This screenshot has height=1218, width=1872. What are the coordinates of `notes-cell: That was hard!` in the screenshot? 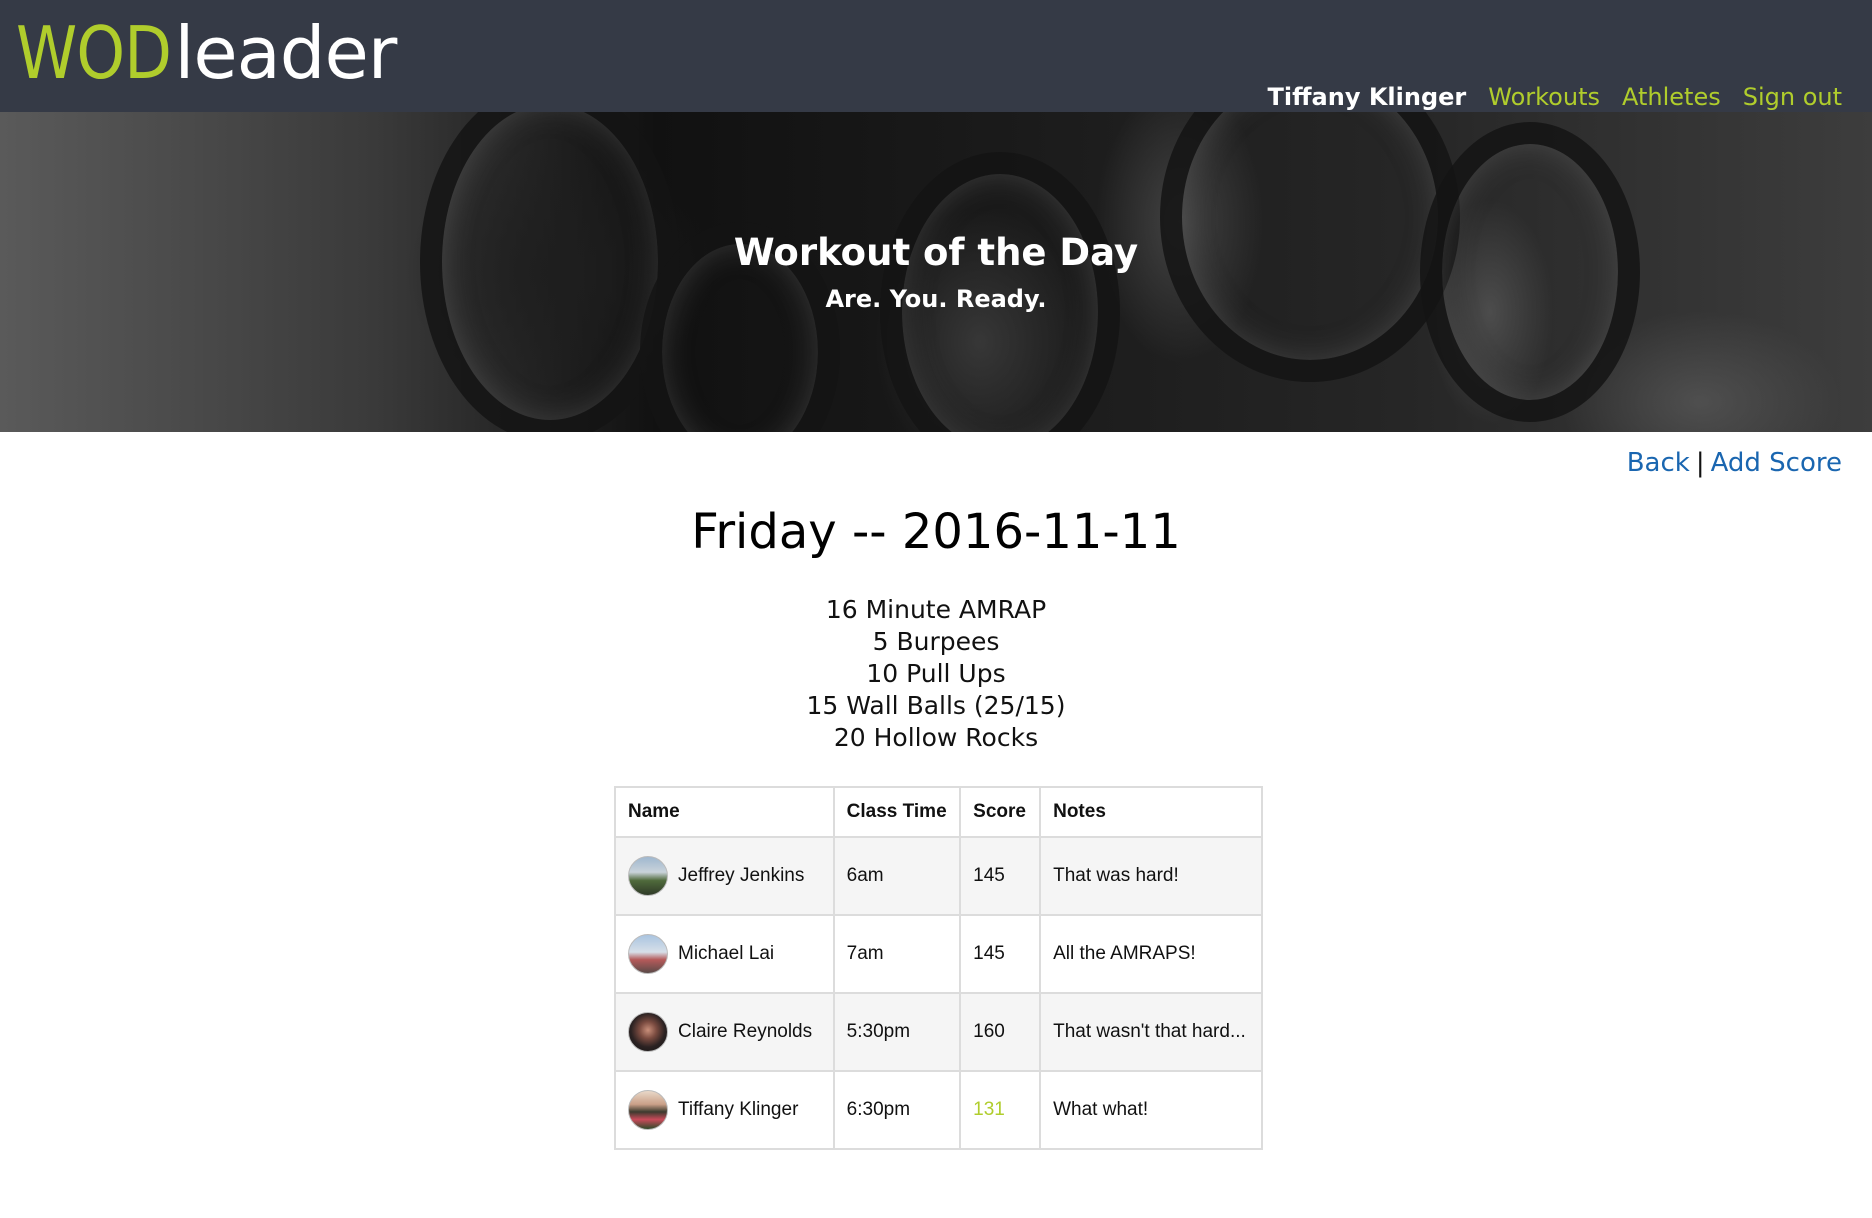 It's located at (1151, 876).